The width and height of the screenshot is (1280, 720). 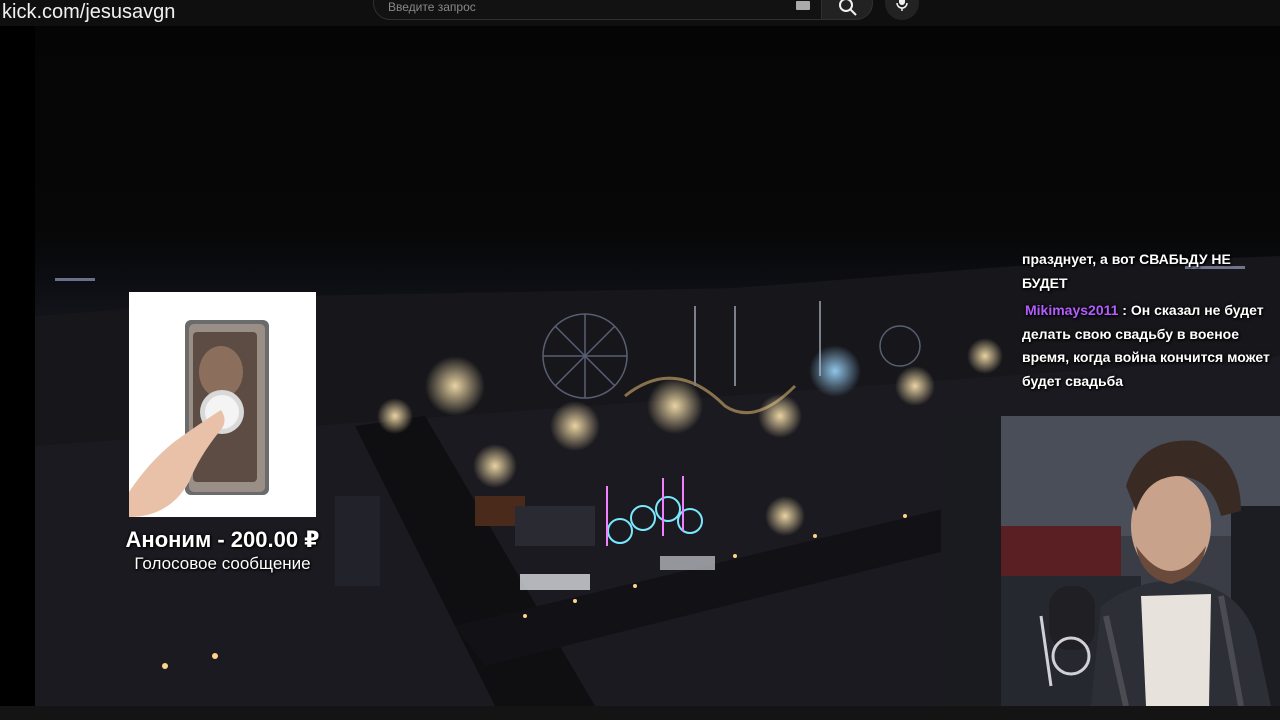 I want to click on chat-message: празднует, а вот СВАБЬДУ НЕ БУДЕТ, so click(x=1147, y=271).